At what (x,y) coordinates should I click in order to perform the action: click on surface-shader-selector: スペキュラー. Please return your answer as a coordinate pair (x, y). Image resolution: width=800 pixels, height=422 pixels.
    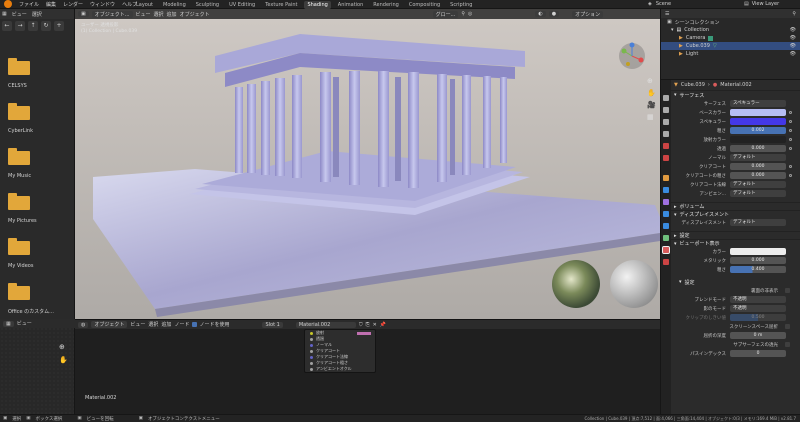
    Looking at the image, I should click on (758, 103).